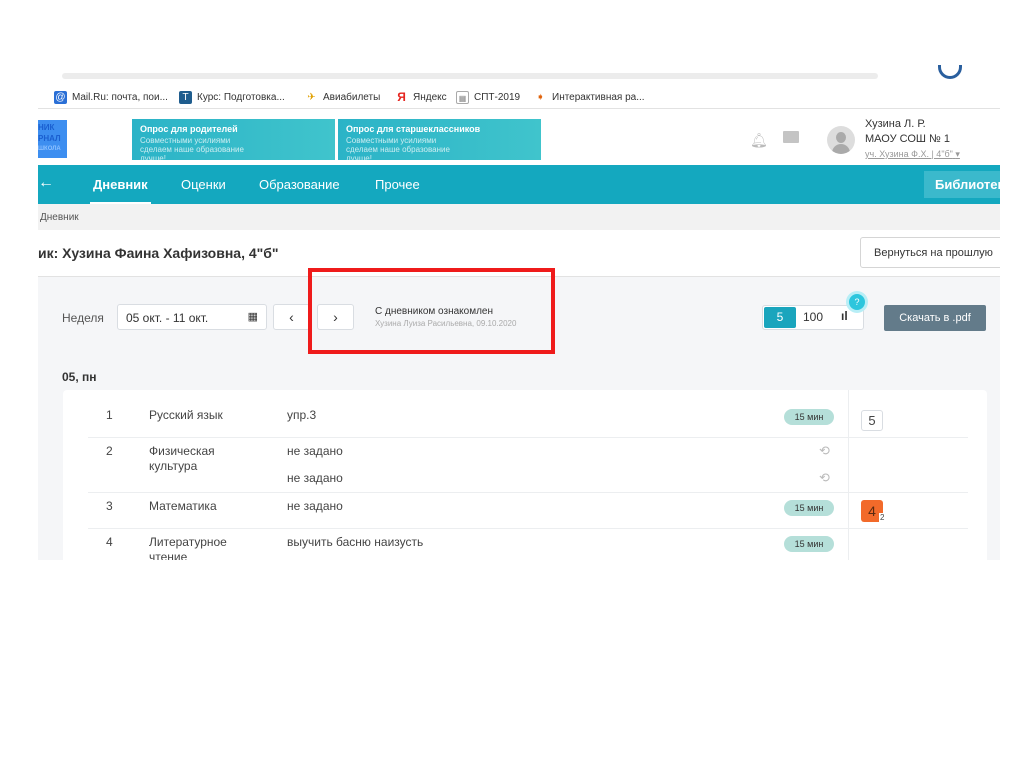  Describe the element at coordinates (158, 253) in the screenshot. I see `page-title: ик: Хузина Фаина Хафизовна, 4"б"` at that location.